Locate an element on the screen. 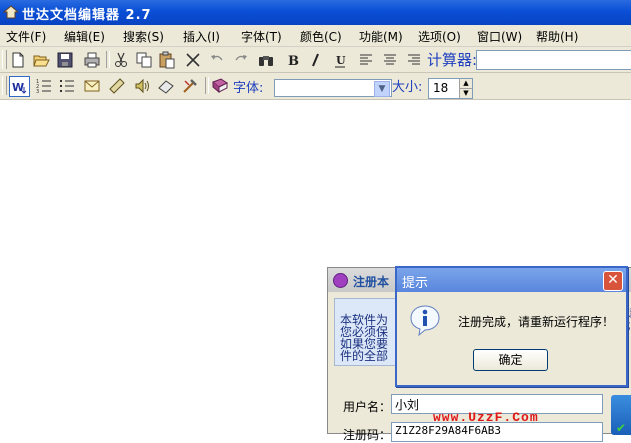 This screenshot has width=631, height=443. close-icon is located at coordinates (193, 60).